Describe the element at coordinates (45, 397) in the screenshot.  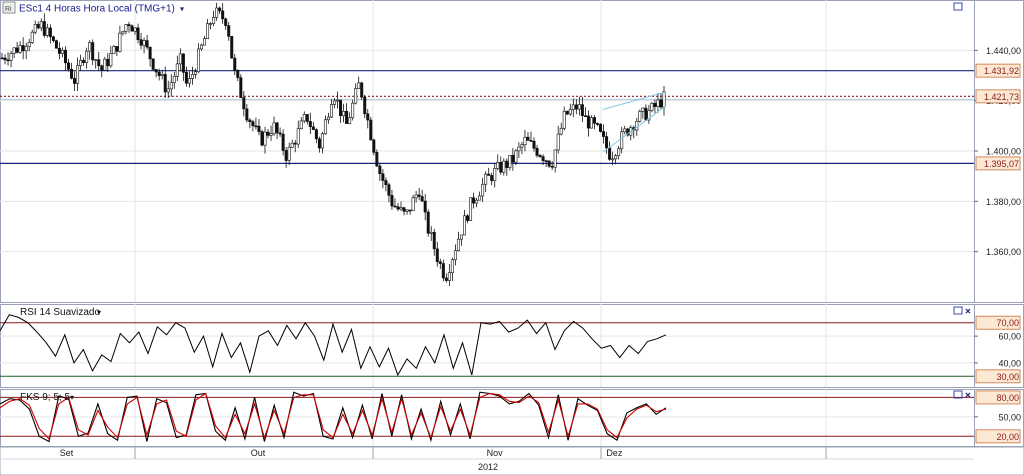
I see `stochastic-panel-title: FKS 9; 5; 5` at that location.